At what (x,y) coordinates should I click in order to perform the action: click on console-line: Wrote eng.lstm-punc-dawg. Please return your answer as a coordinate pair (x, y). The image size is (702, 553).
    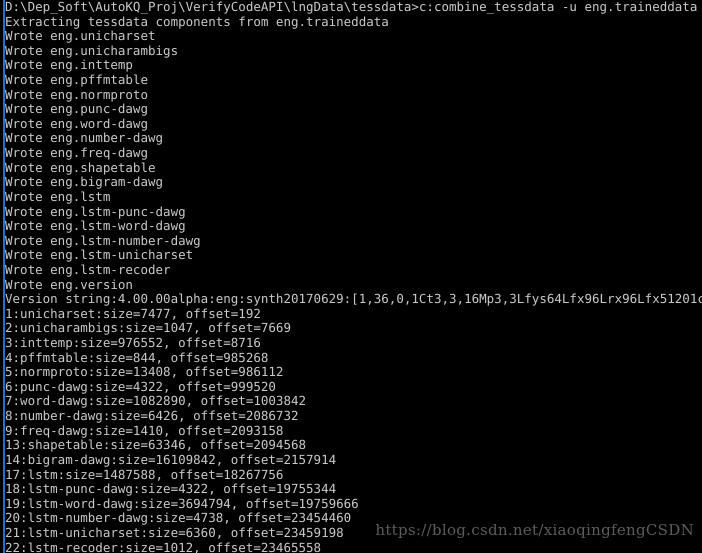
    Looking at the image, I should click on (95, 211).